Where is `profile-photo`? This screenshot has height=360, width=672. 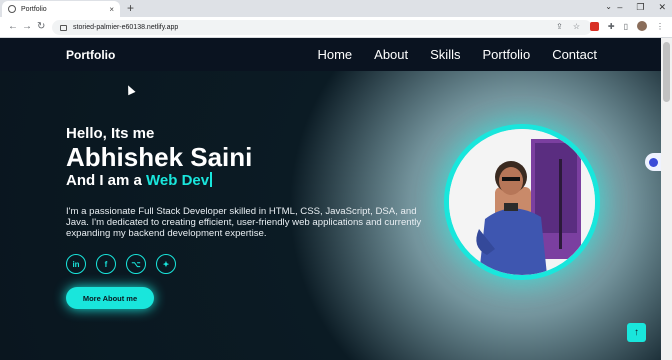 profile-photo is located at coordinates (522, 202).